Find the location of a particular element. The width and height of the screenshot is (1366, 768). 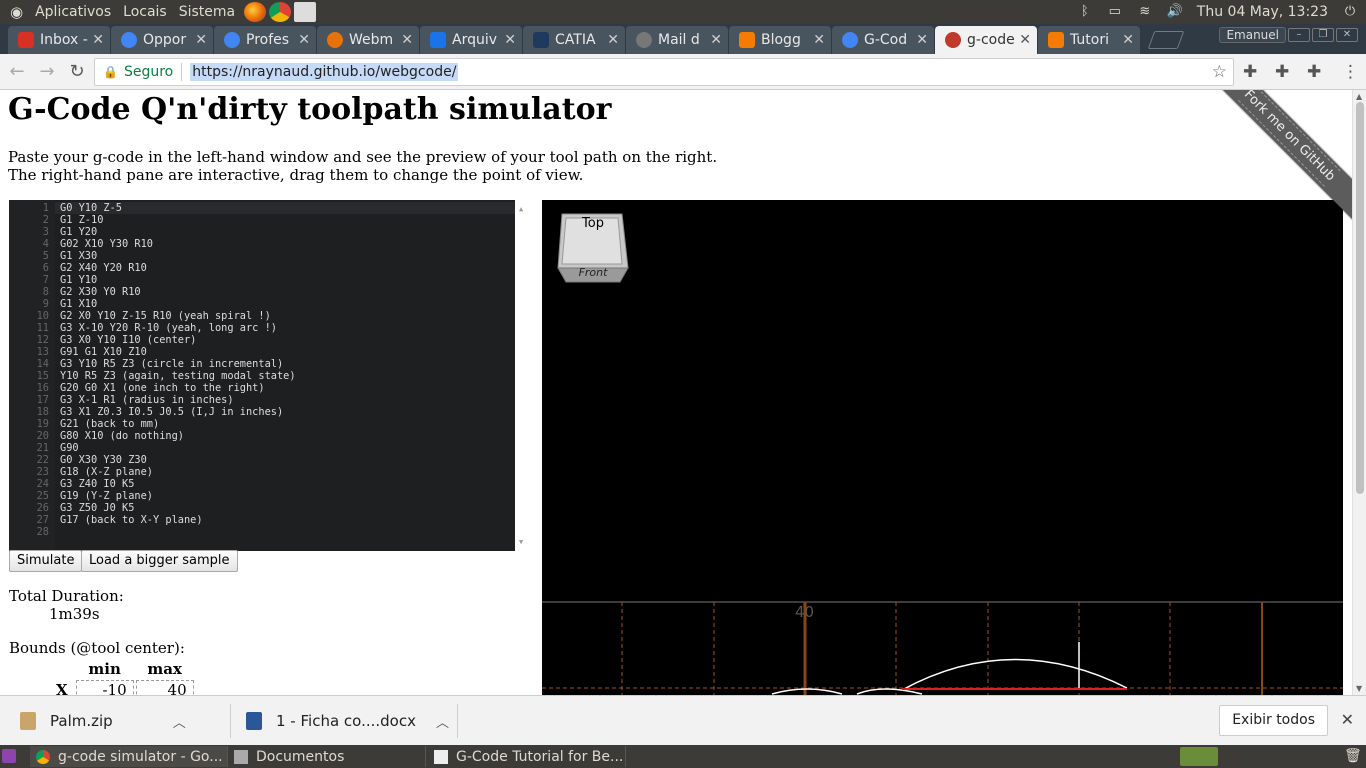

code-line: G0 X30 Y30 Z30 is located at coordinates (178, 460).